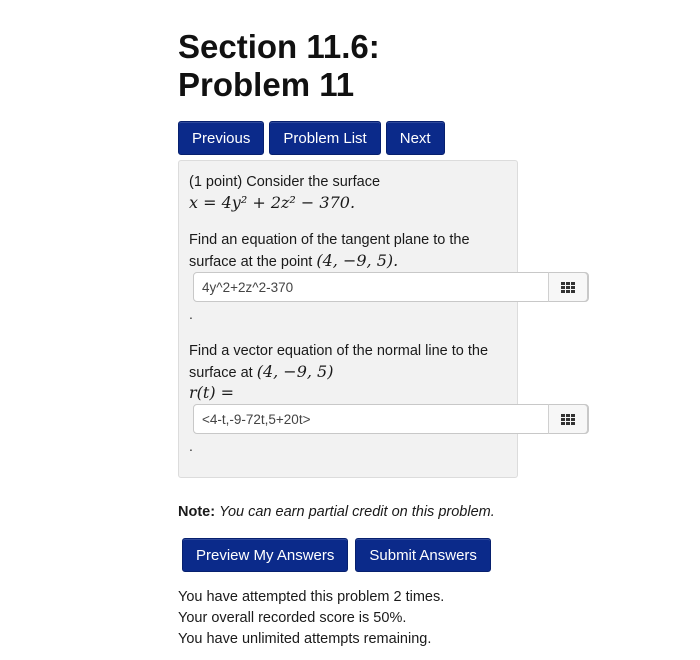  I want to click on title-line-1: Section 11.6:, so click(279, 46).